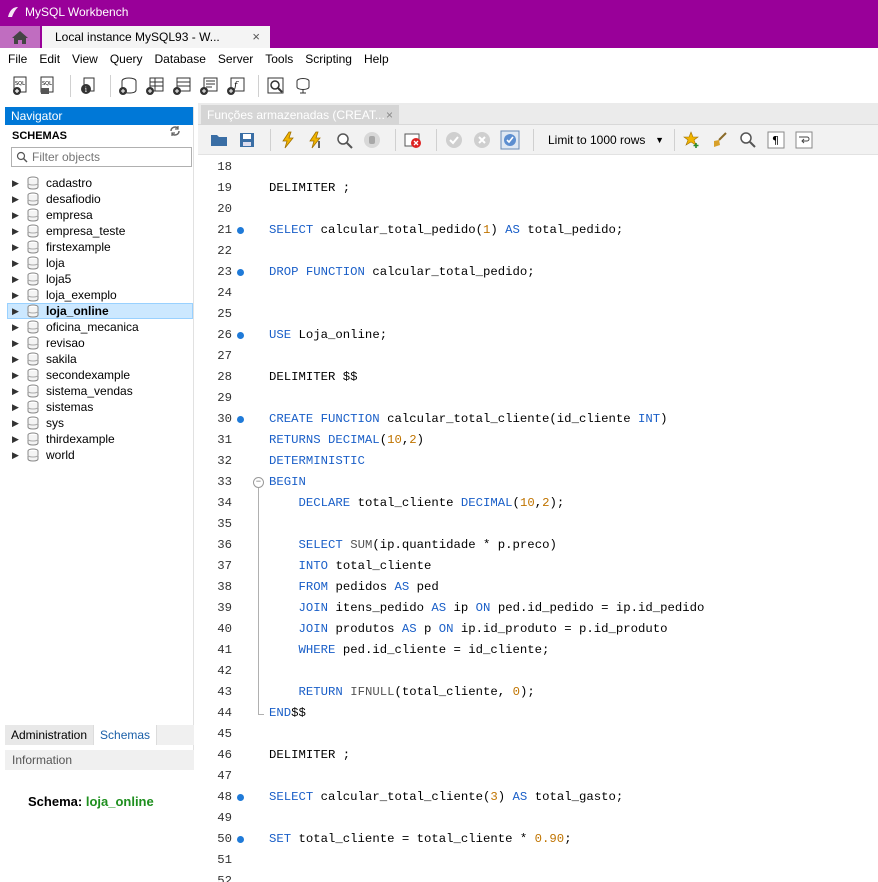 The height and width of the screenshot is (882, 878). What do you see at coordinates (258, 86) in the screenshot?
I see `toolbar-separator` at bounding box center [258, 86].